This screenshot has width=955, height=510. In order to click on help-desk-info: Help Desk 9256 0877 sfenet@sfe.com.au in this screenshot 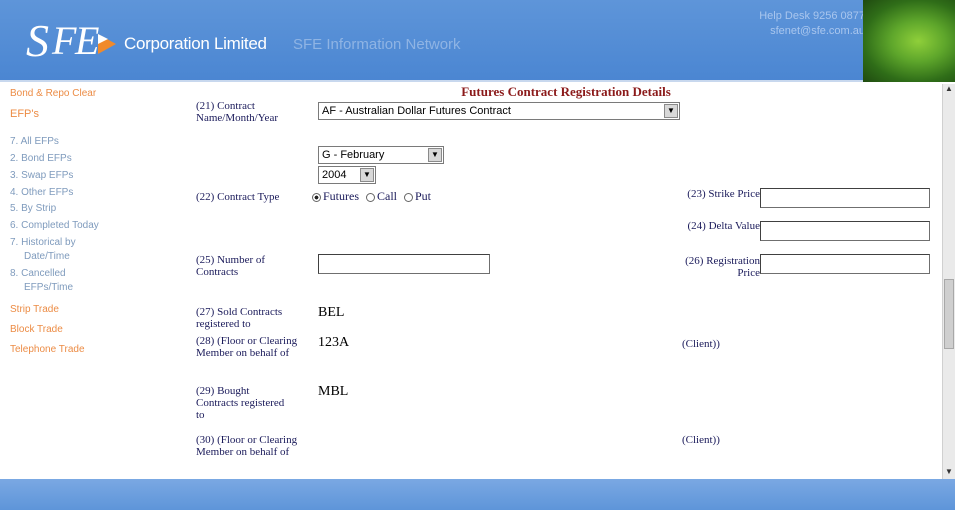, I will do `click(812, 24)`.